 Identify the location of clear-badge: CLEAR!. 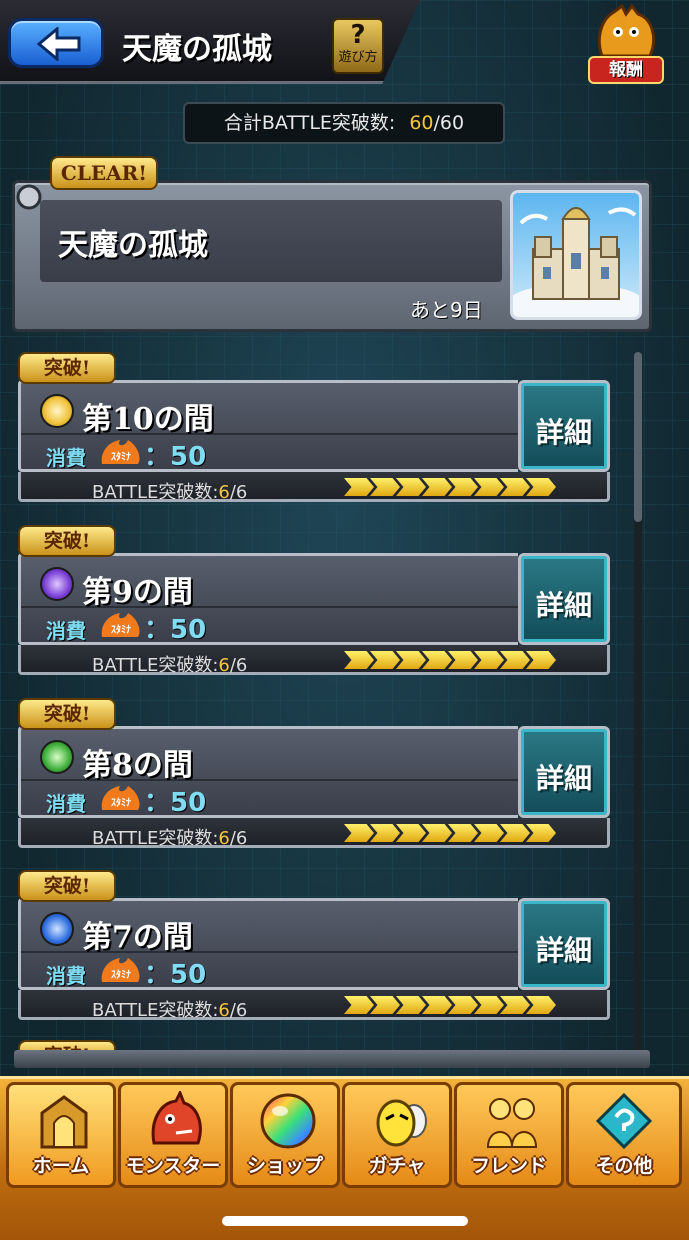
(104, 173).